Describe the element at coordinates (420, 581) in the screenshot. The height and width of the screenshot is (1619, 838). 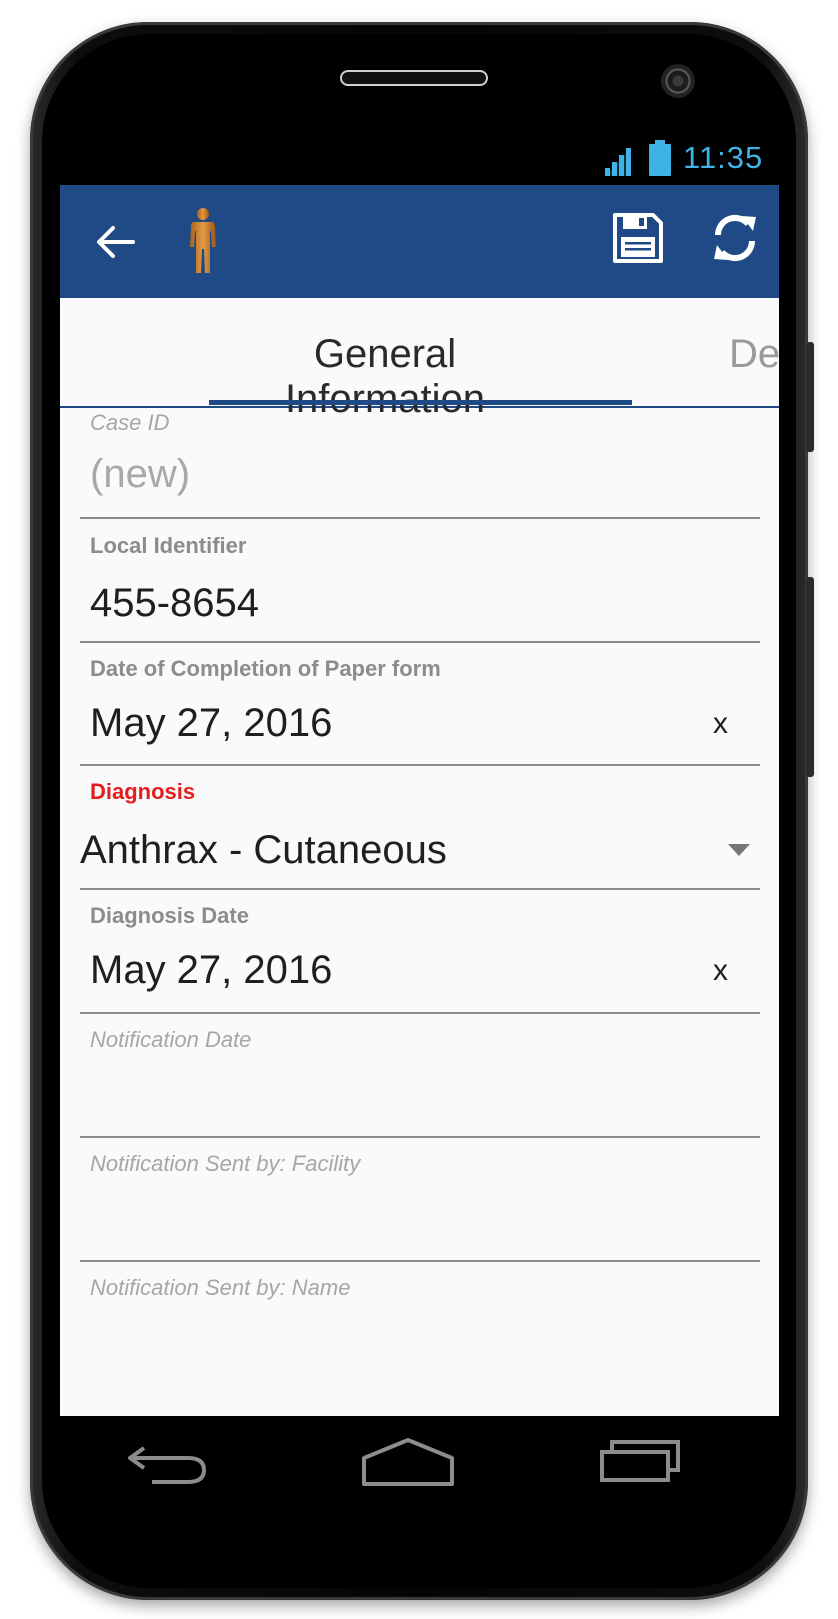
I see `local-identifier-field: Local Identifier 455-8654` at that location.